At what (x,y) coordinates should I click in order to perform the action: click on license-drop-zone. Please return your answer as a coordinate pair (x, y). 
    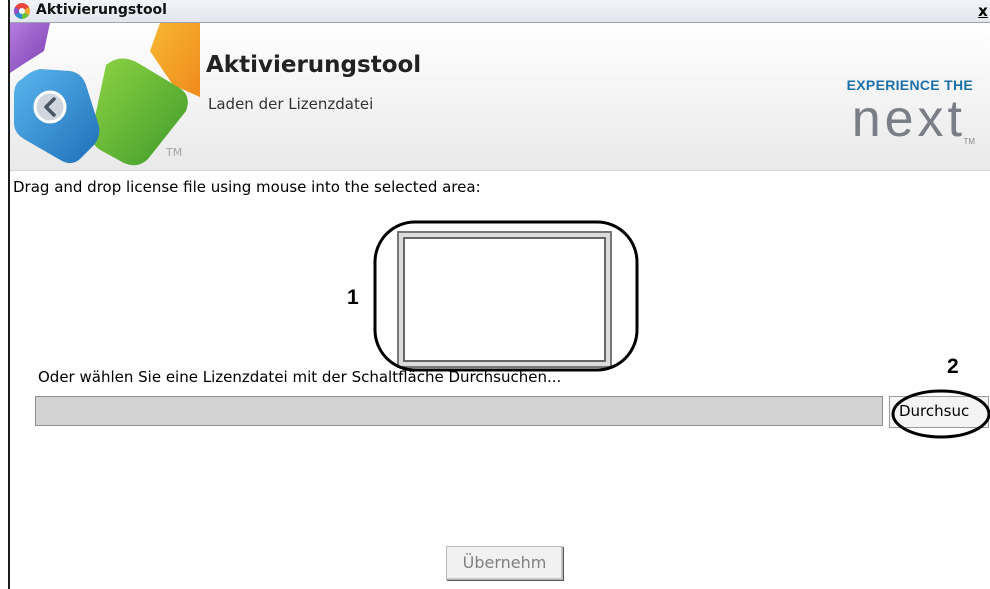
    Looking at the image, I should click on (504, 299).